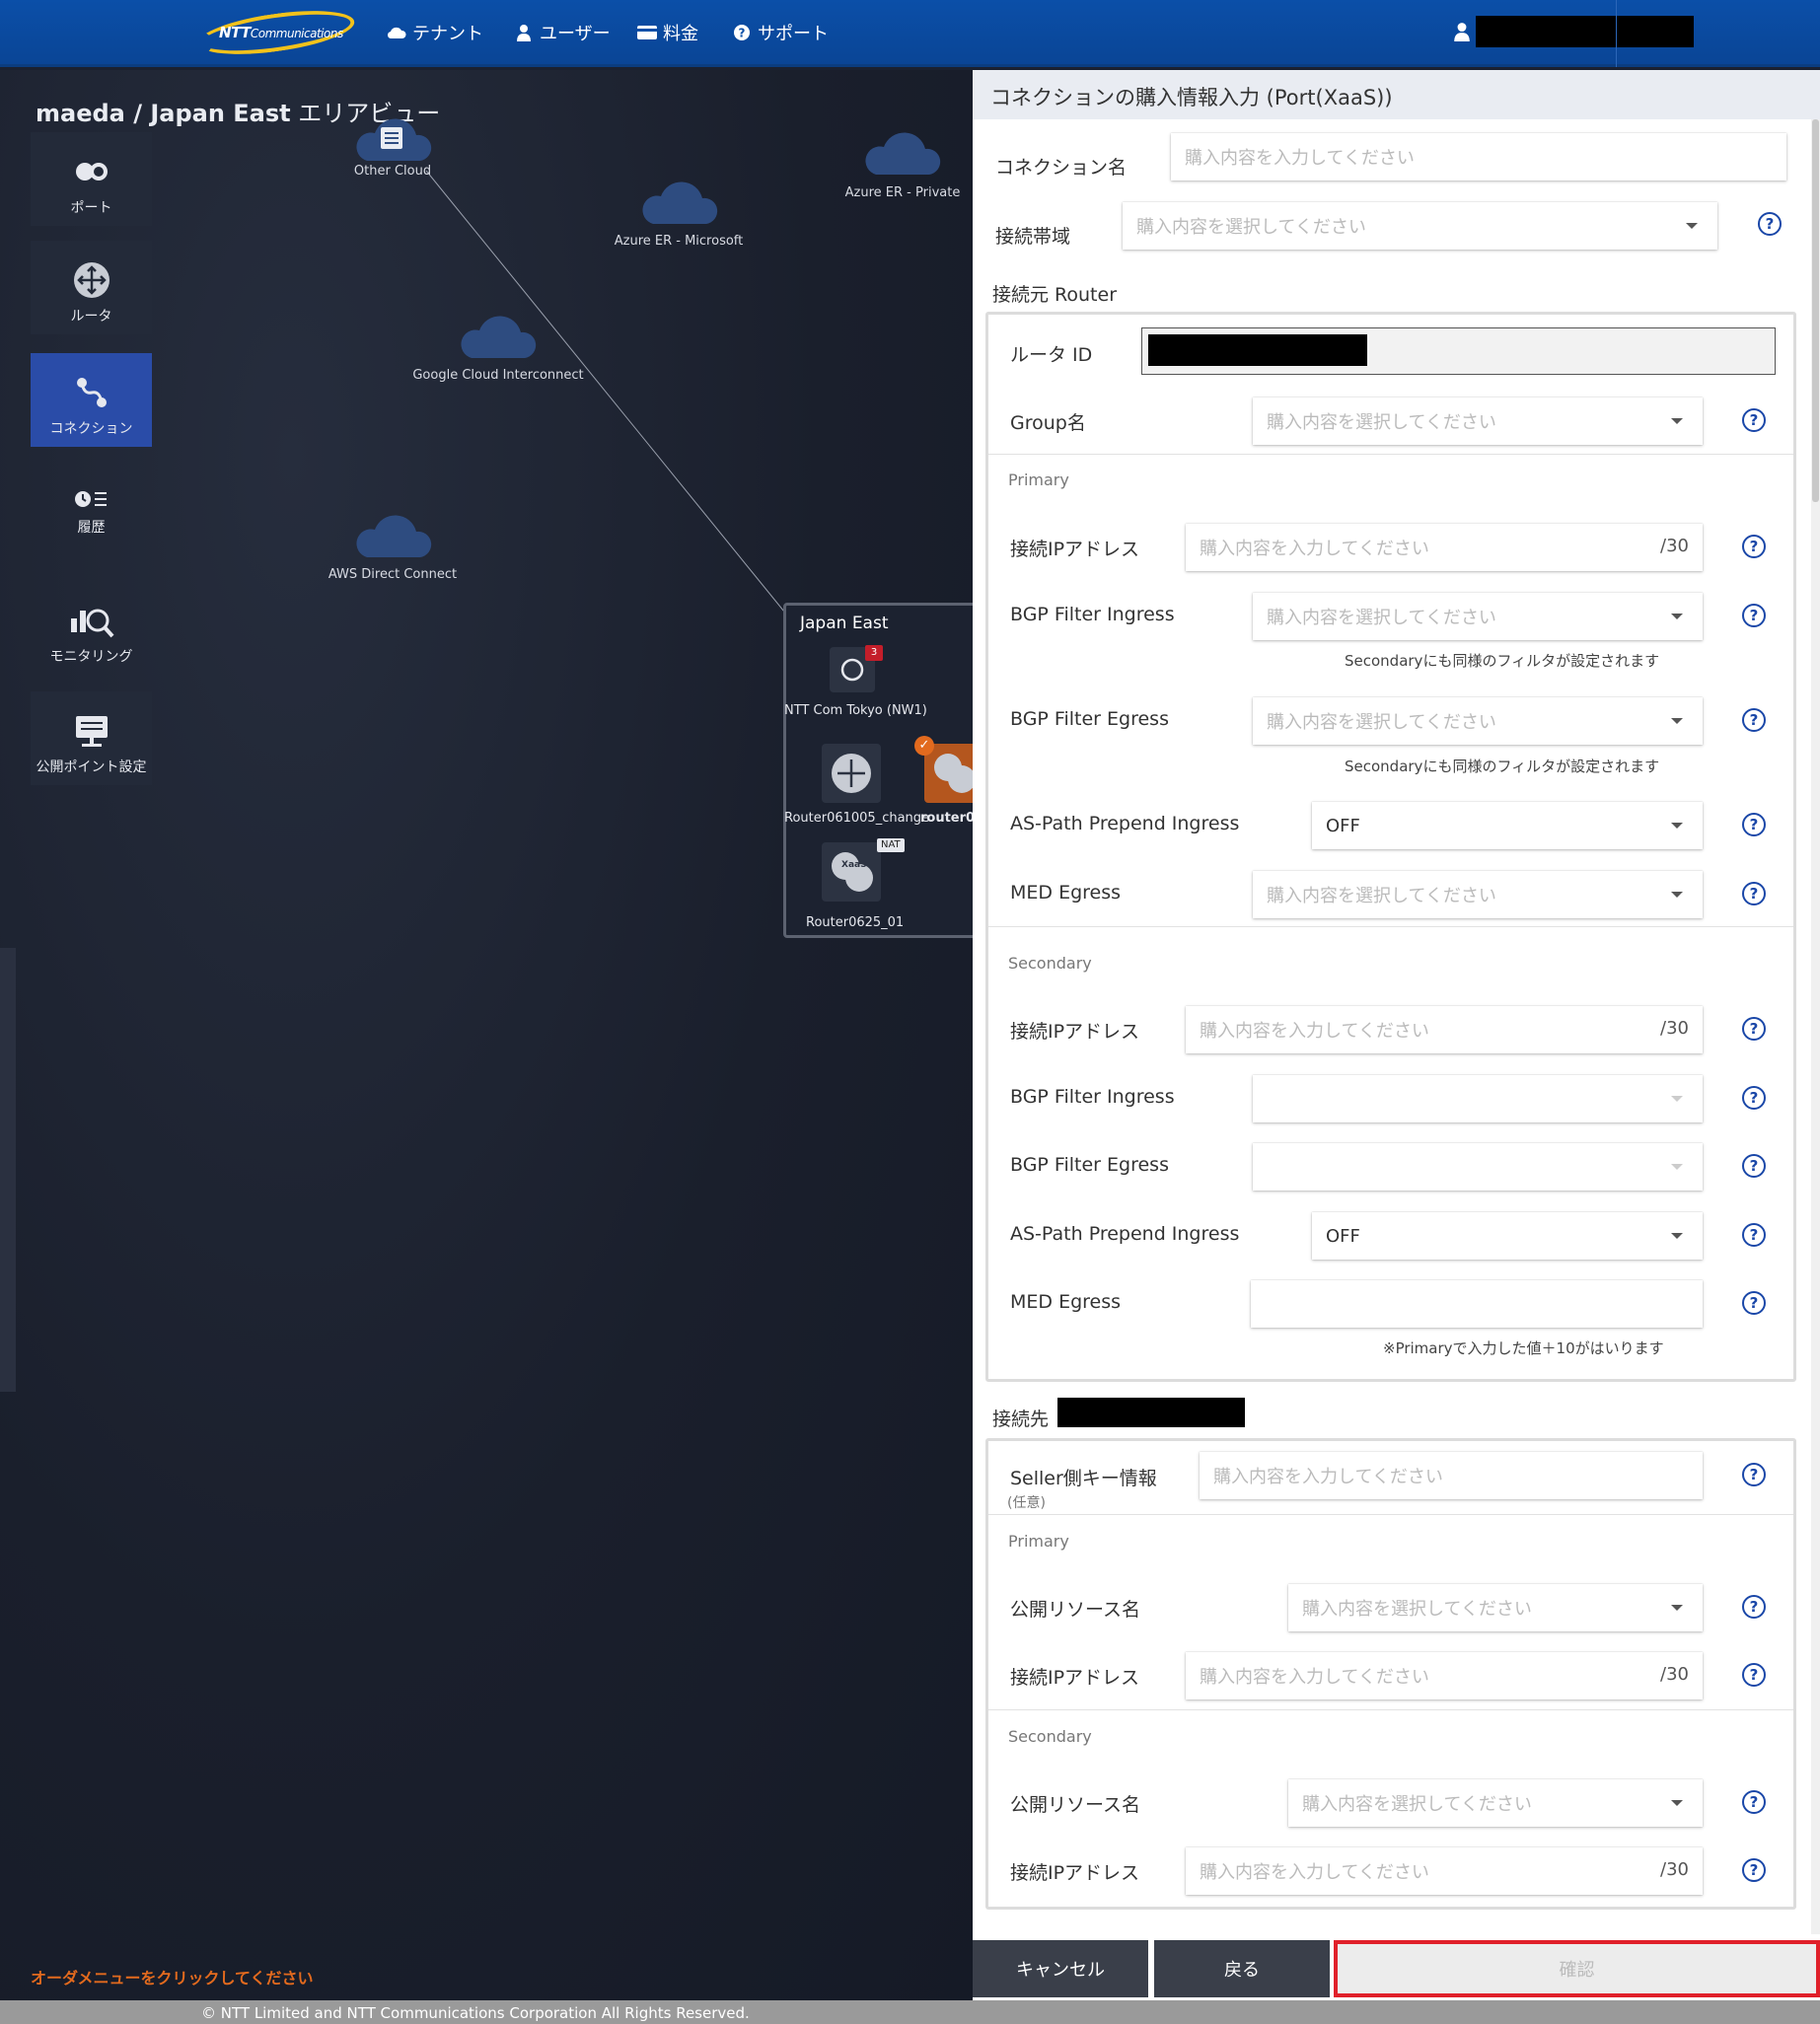  I want to click on dest-primary-resource-select: 購入内容を選択してください, so click(1495, 1607).